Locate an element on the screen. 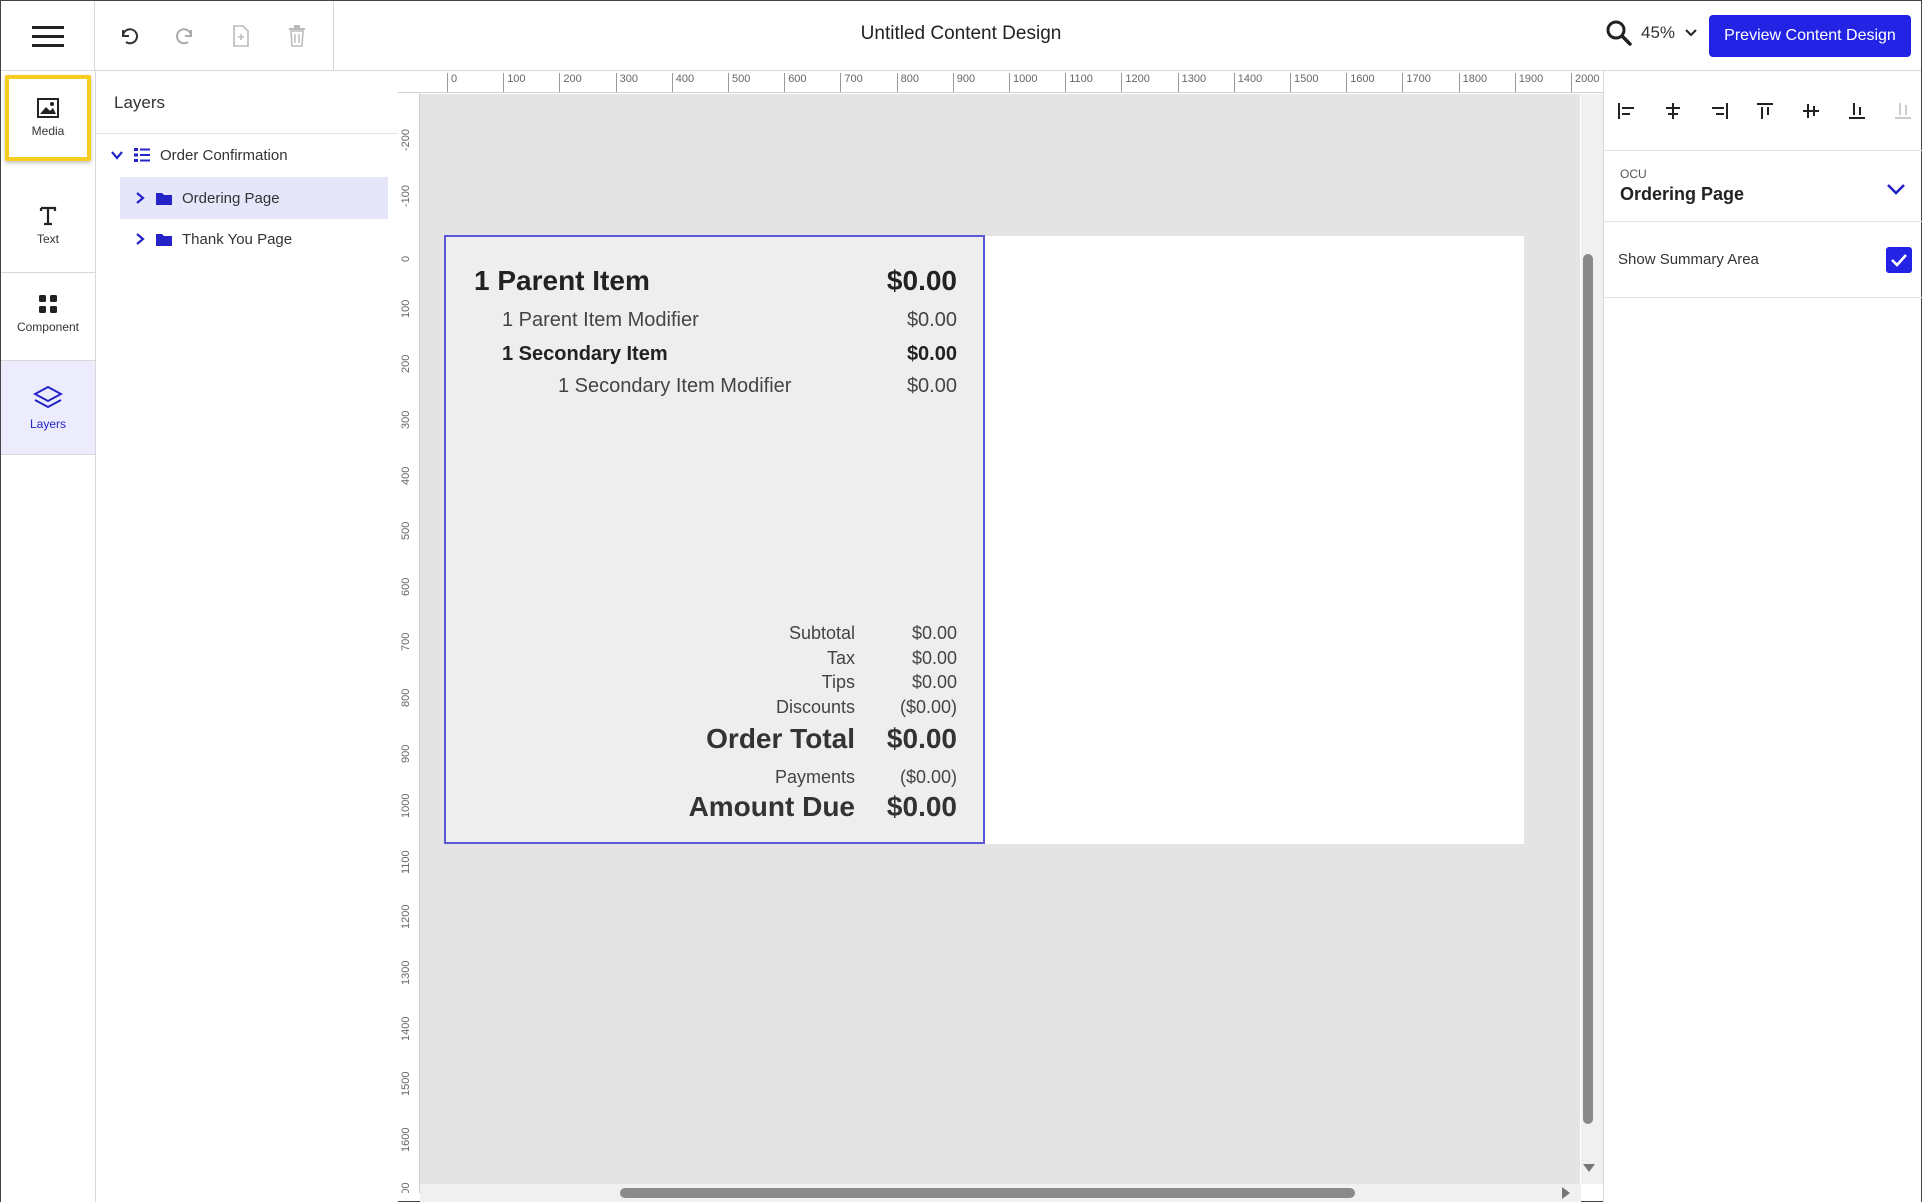 This screenshot has height=1202, width=1922. item-label: 1 Parent Item is located at coordinates (562, 280).